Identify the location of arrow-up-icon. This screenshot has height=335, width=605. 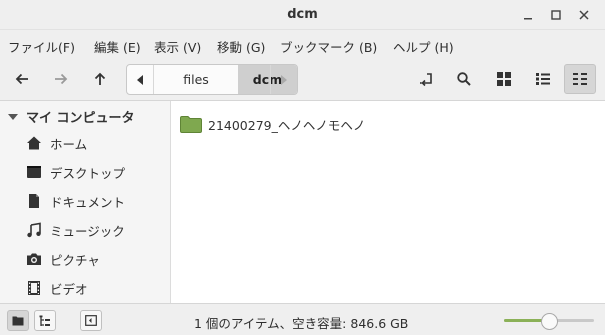
(100, 78).